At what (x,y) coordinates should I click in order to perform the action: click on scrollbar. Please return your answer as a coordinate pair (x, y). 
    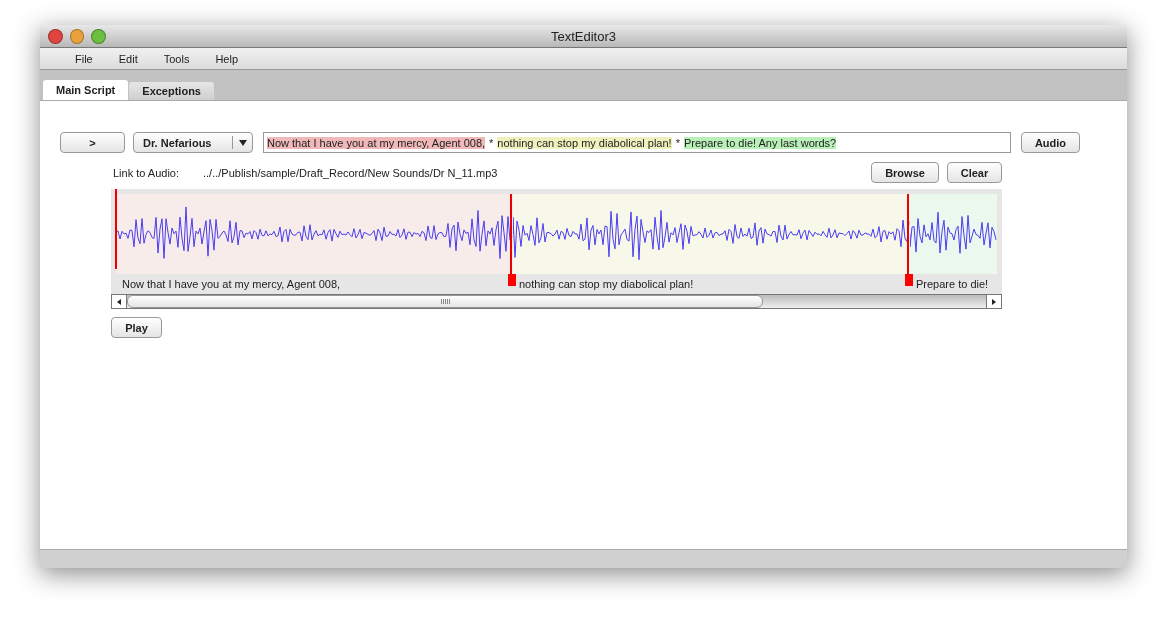
    Looking at the image, I should click on (556, 301).